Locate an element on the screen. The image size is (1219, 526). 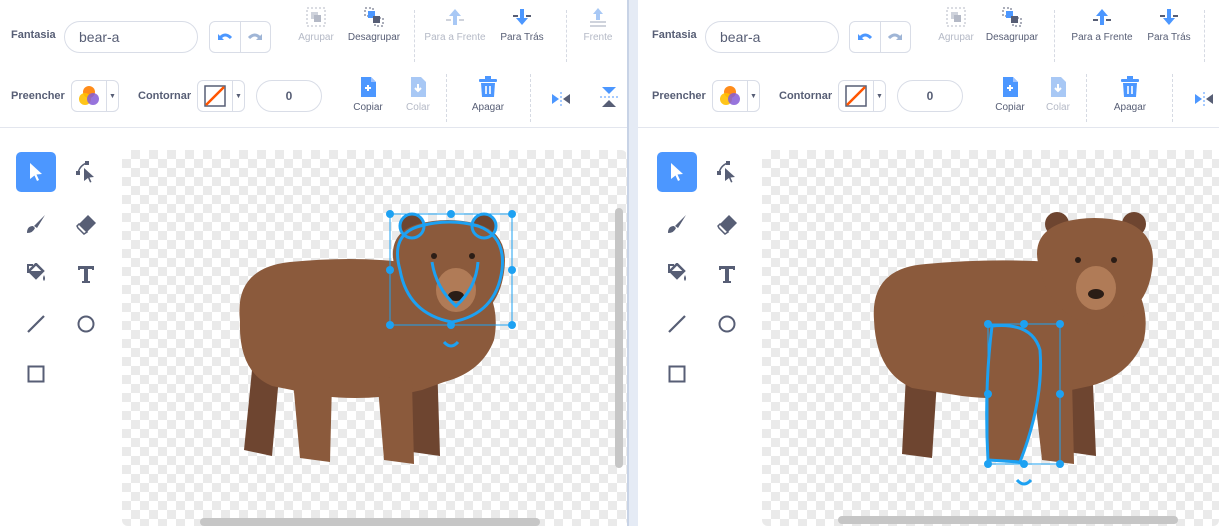
front-label: Frente is located at coordinates (598, 37).